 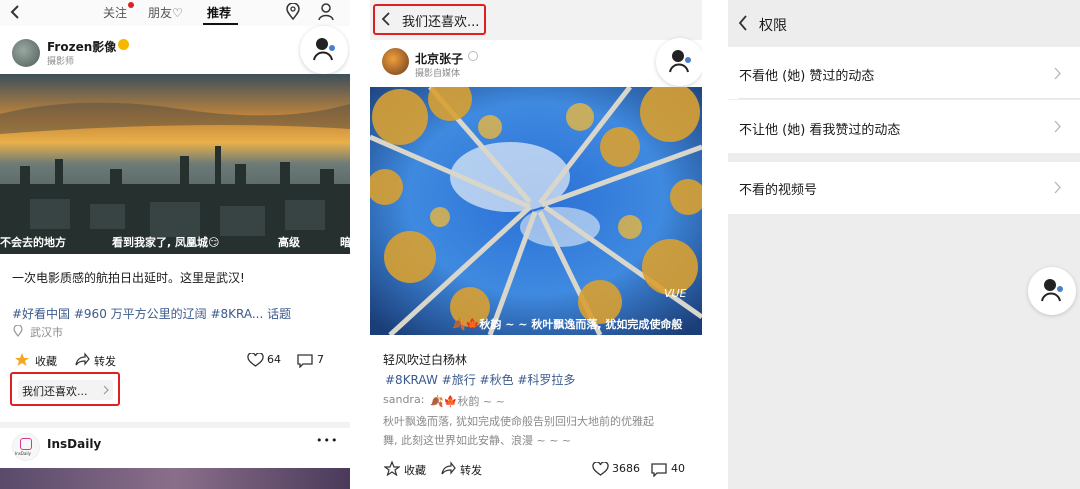 What do you see at coordinates (165, 12) in the screenshot?
I see `tab-friends: 朋友♡` at bounding box center [165, 12].